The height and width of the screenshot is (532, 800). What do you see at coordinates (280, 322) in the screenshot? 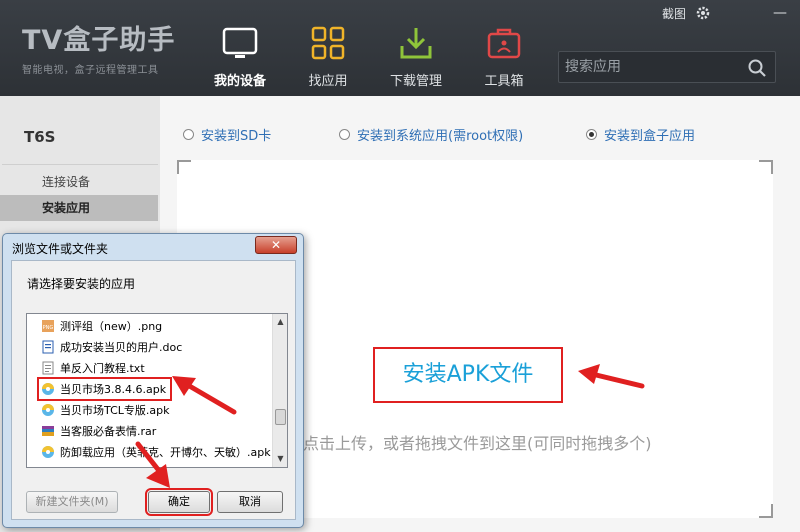
I see `scroll-up-icon: ▲` at bounding box center [280, 322].